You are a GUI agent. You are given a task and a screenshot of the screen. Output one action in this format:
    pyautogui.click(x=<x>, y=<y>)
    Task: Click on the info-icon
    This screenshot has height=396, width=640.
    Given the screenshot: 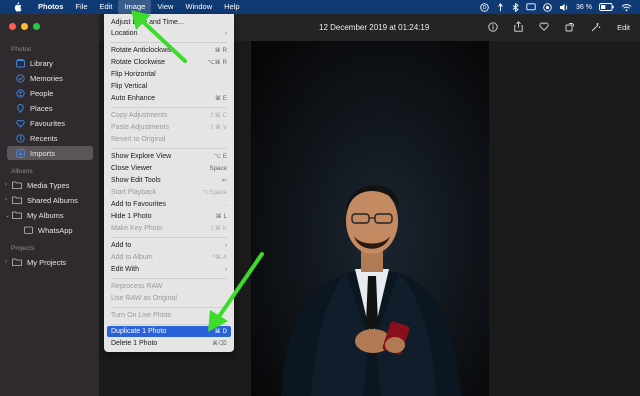 What is the action you would take?
    pyautogui.click(x=493, y=27)
    